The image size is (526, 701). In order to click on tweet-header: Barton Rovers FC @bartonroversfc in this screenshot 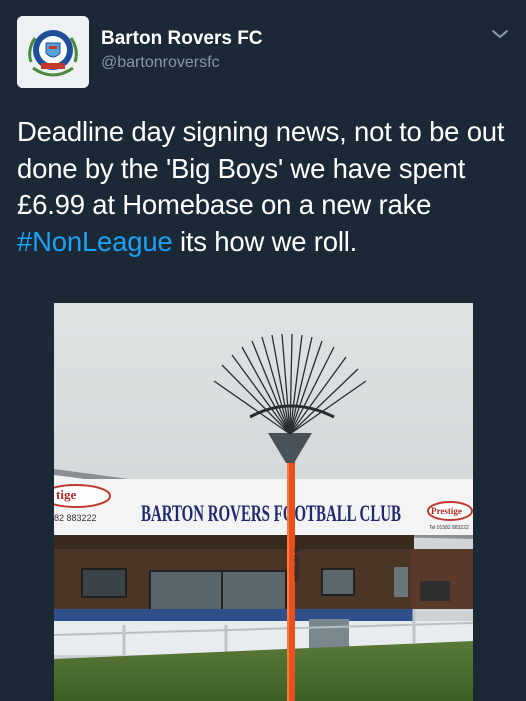, I will do `click(263, 52)`.